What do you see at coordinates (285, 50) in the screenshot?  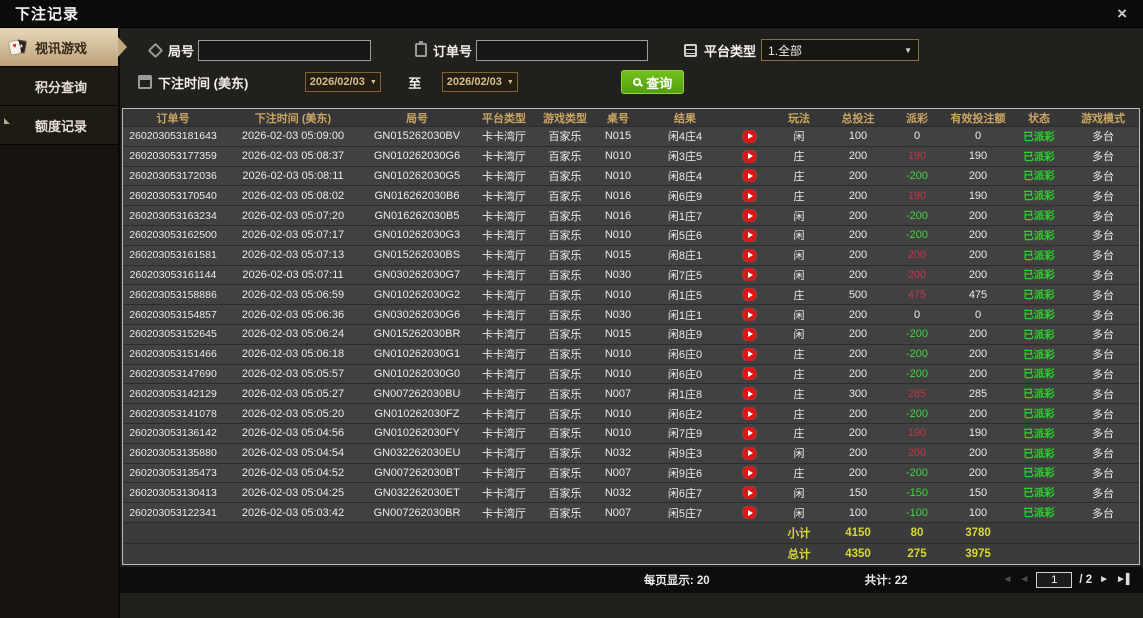 I see `round-number-input` at bounding box center [285, 50].